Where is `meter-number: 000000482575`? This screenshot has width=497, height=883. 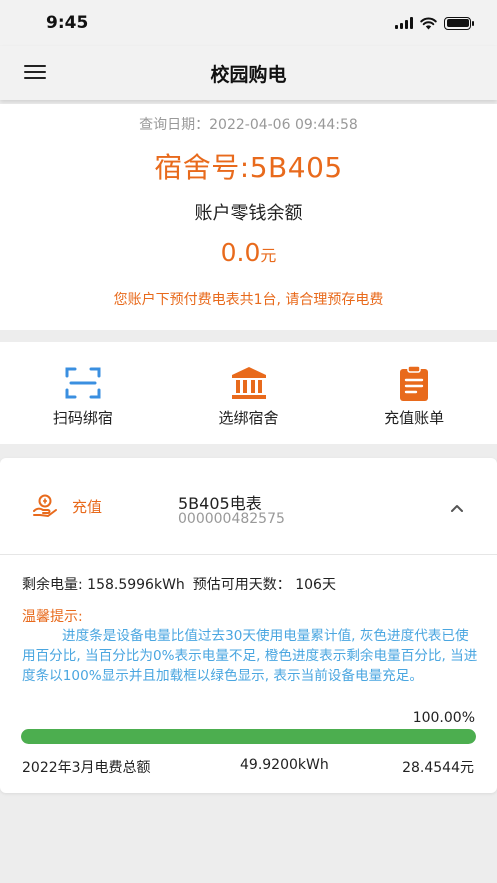
meter-number: 000000482575 is located at coordinates (231, 519).